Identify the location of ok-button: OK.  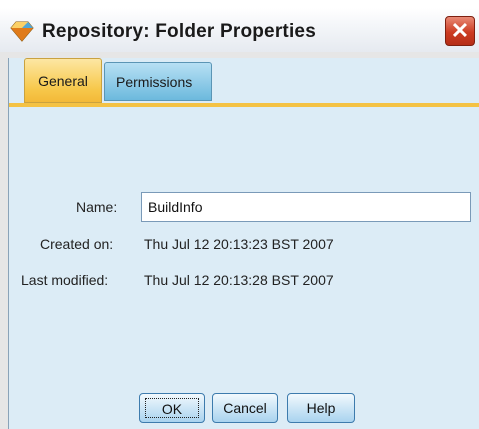
(172, 408).